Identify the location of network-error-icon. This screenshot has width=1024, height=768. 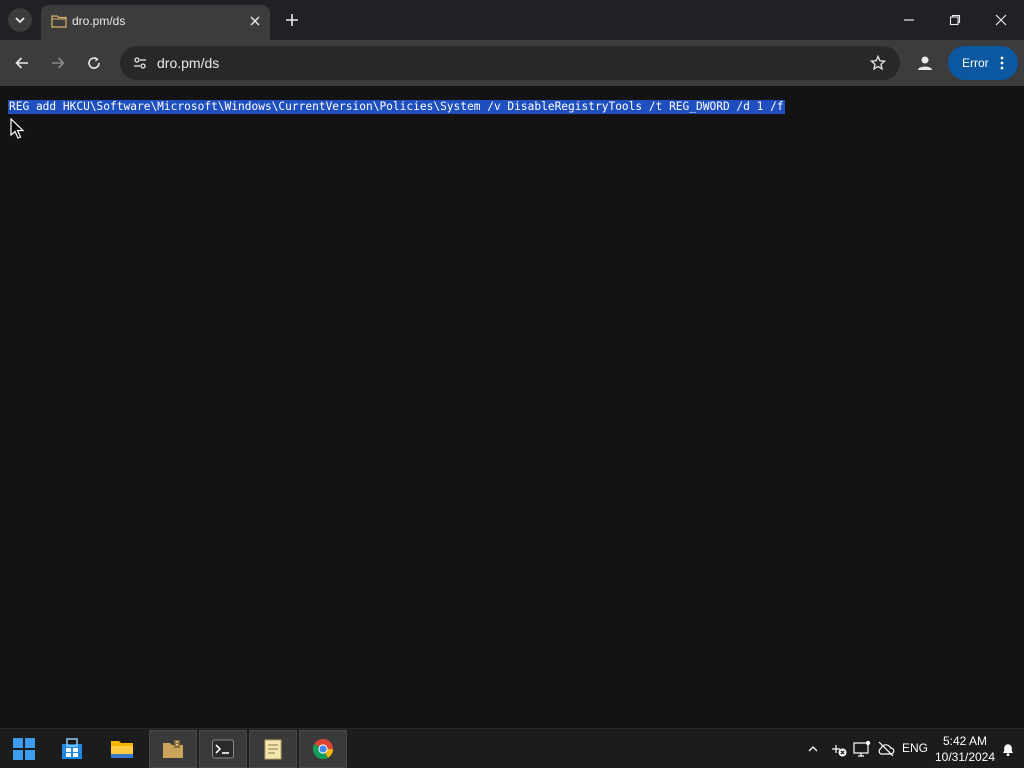
(839, 751).